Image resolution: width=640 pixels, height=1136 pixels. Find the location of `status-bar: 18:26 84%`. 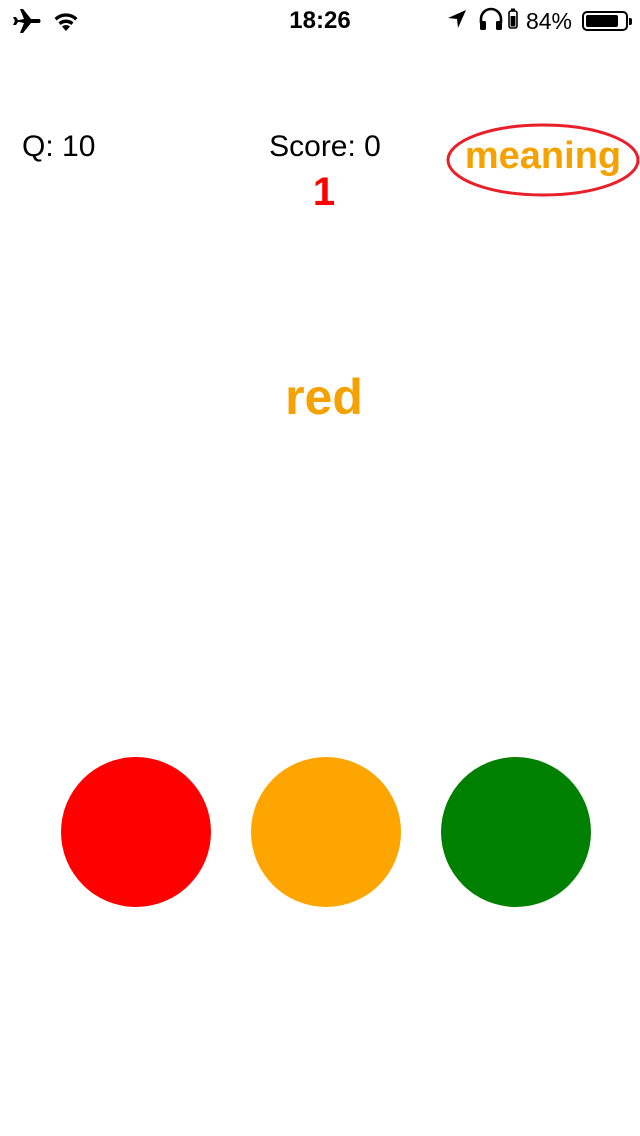

status-bar: 18:26 84% is located at coordinates (320, 20).